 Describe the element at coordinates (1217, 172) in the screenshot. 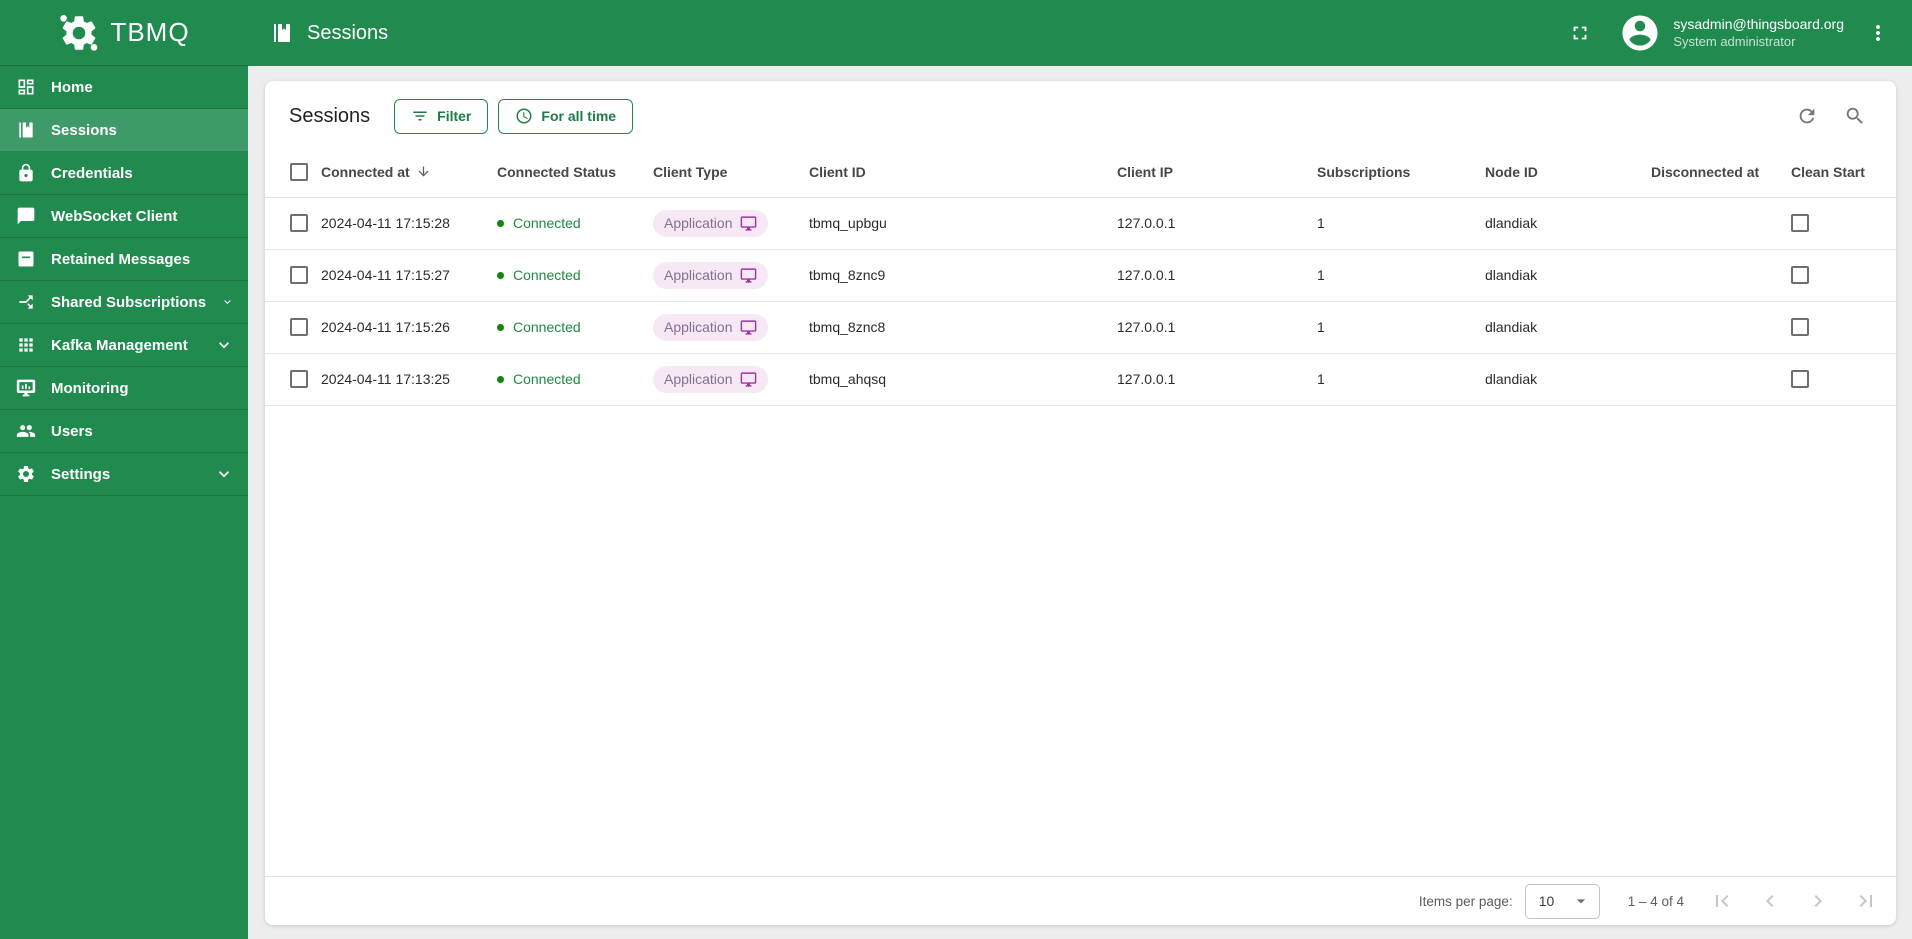

I see `column-header-client-ip: Client IP` at that location.